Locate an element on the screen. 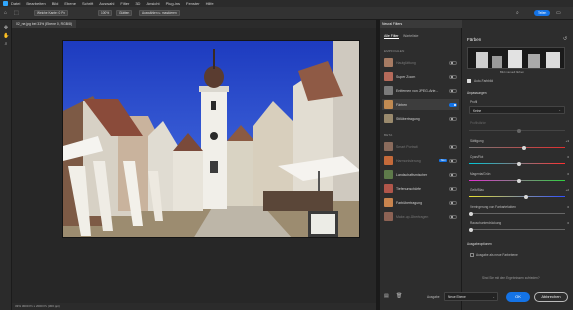  filter-label: Harmonisierung is located at coordinates (408, 160).